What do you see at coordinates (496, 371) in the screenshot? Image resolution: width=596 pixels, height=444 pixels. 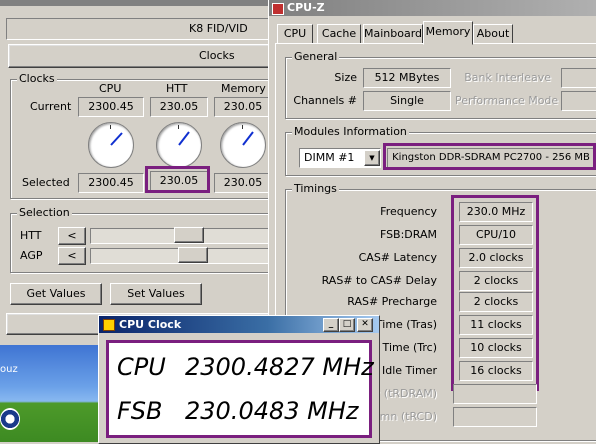 I see `timing-value: 16 clocks` at bounding box center [496, 371].